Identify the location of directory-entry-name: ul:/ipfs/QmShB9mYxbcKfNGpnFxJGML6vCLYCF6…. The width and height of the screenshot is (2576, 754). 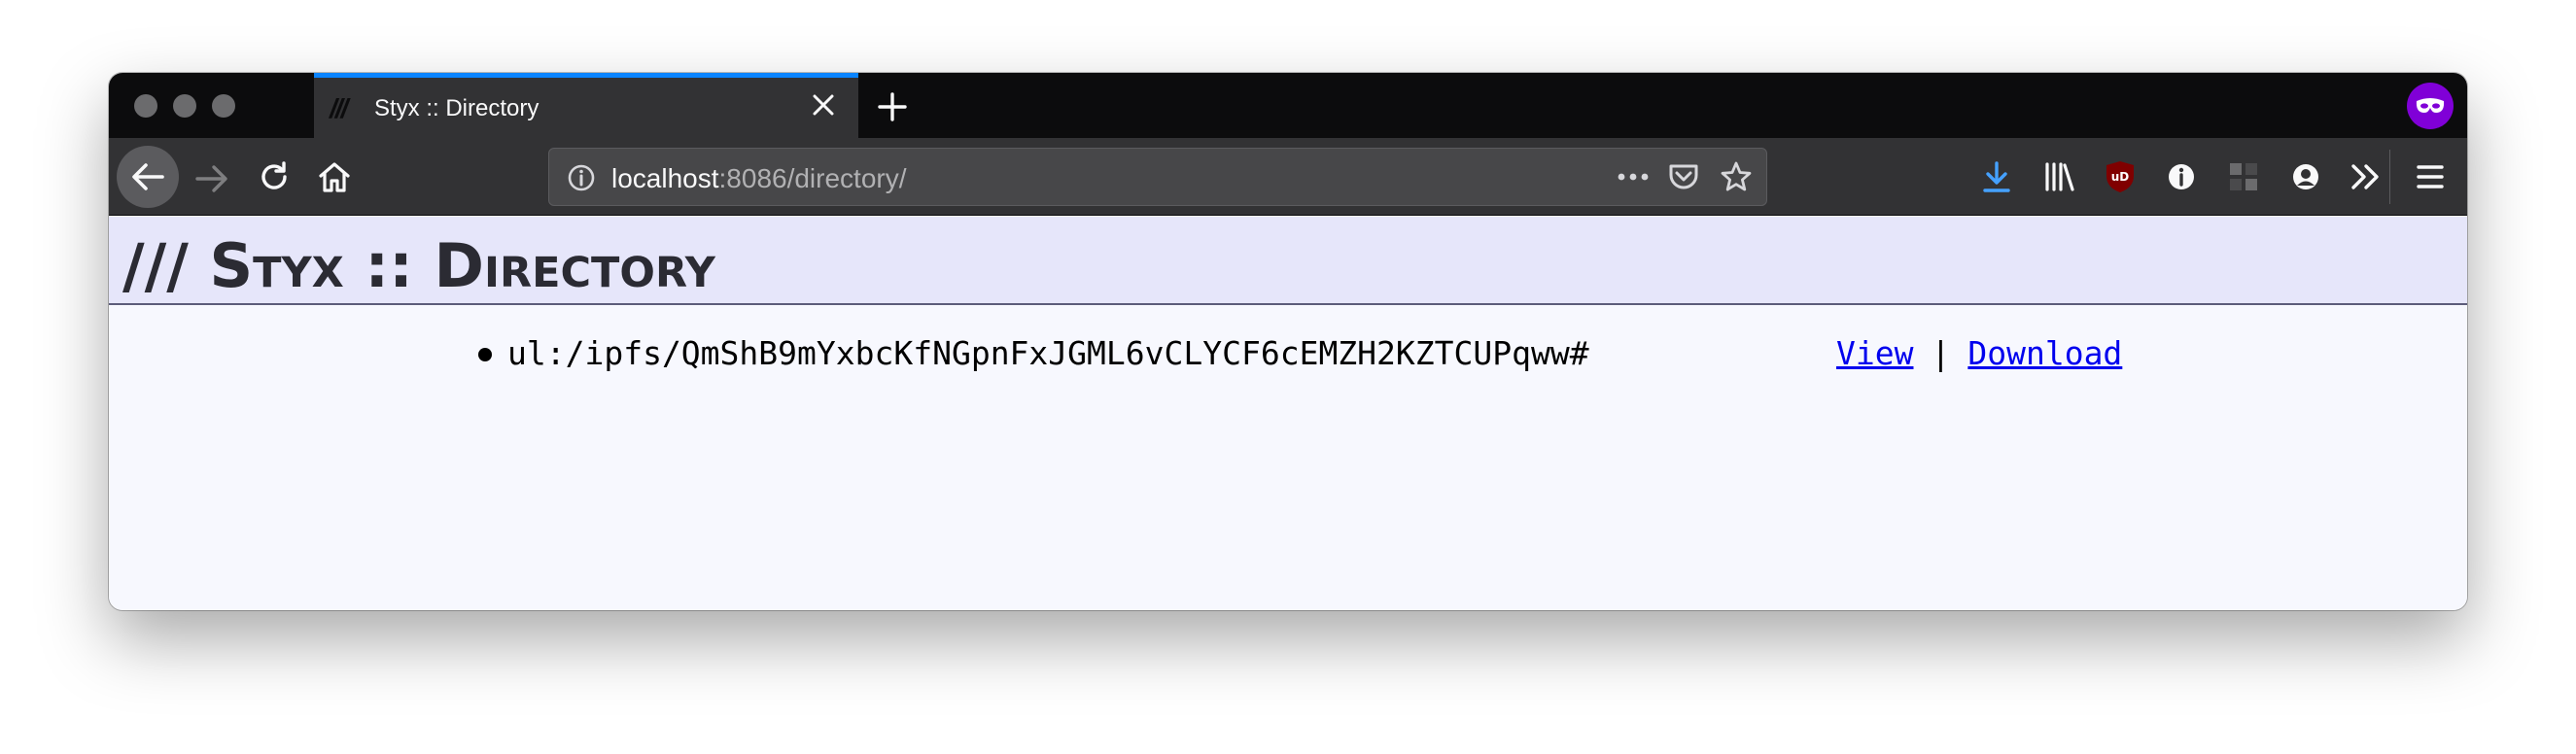
(1048, 353).